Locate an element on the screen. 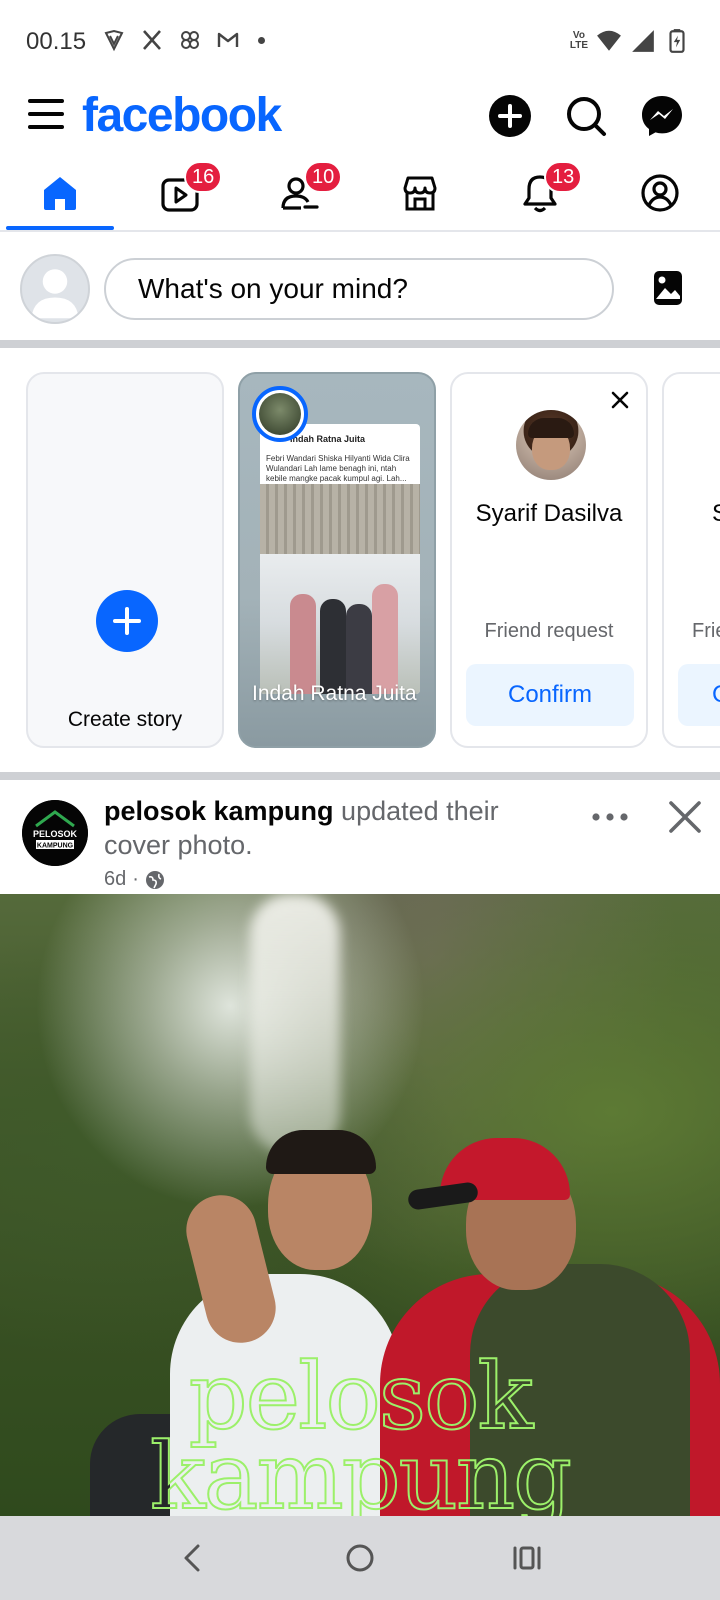 This screenshot has height=1600, width=720. battery-charging-icon is located at coordinates (677, 41).